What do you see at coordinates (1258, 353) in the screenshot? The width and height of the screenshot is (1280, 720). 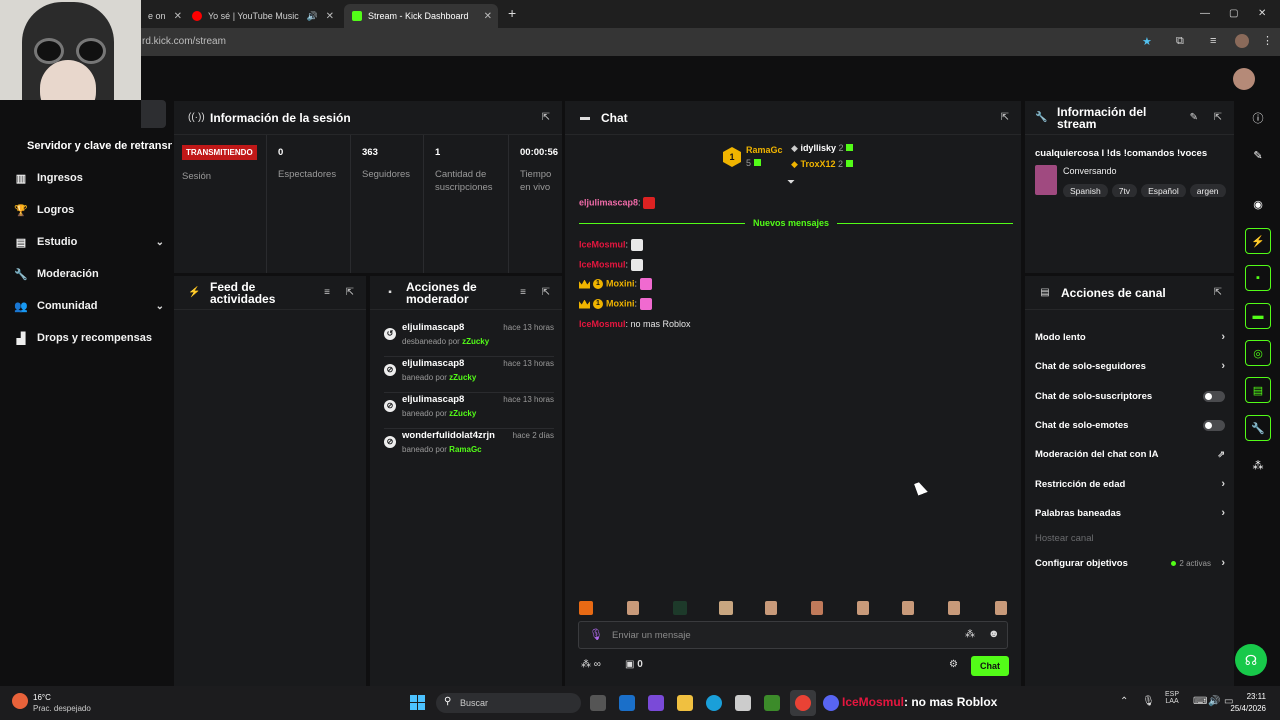 I see `broadcast-icon: ◎` at bounding box center [1258, 353].